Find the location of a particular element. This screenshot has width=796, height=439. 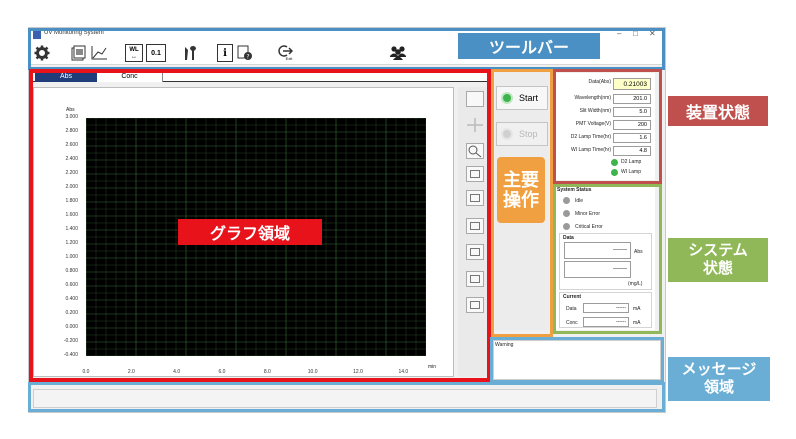

system-frame is located at coordinates (607, 259).